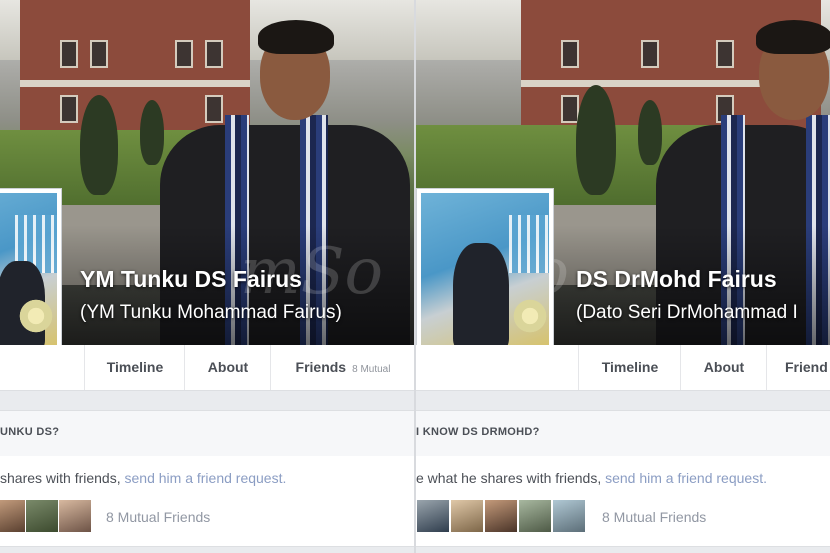  I want to click on tab-friends-label: Friends, so click(321, 367).